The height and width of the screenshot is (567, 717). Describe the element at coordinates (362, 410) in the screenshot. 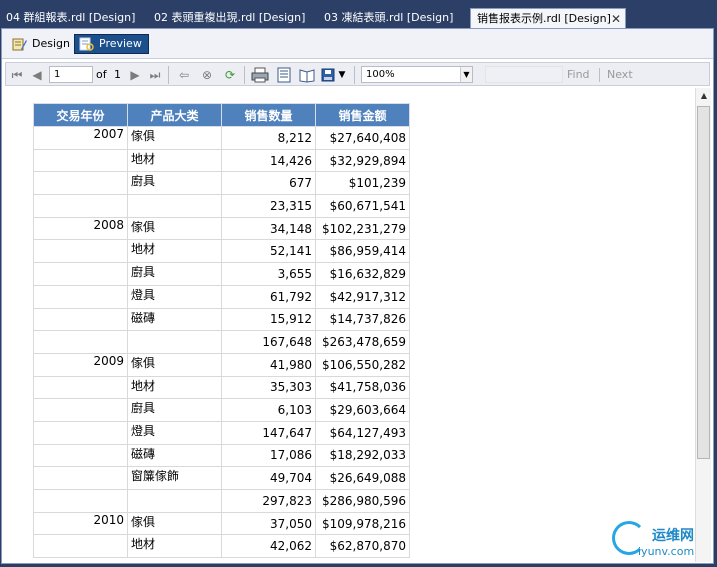

I see `amount-cell: $29,603,664` at that location.